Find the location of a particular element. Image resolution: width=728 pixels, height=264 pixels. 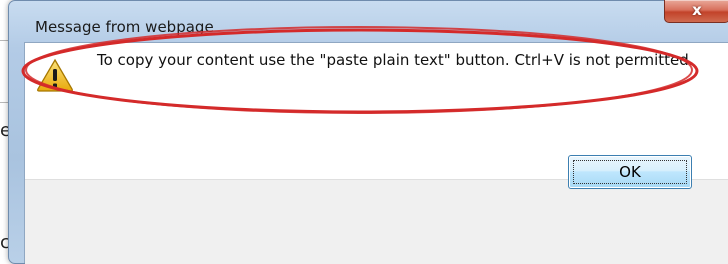

warning-icon is located at coordinates (55, 75).